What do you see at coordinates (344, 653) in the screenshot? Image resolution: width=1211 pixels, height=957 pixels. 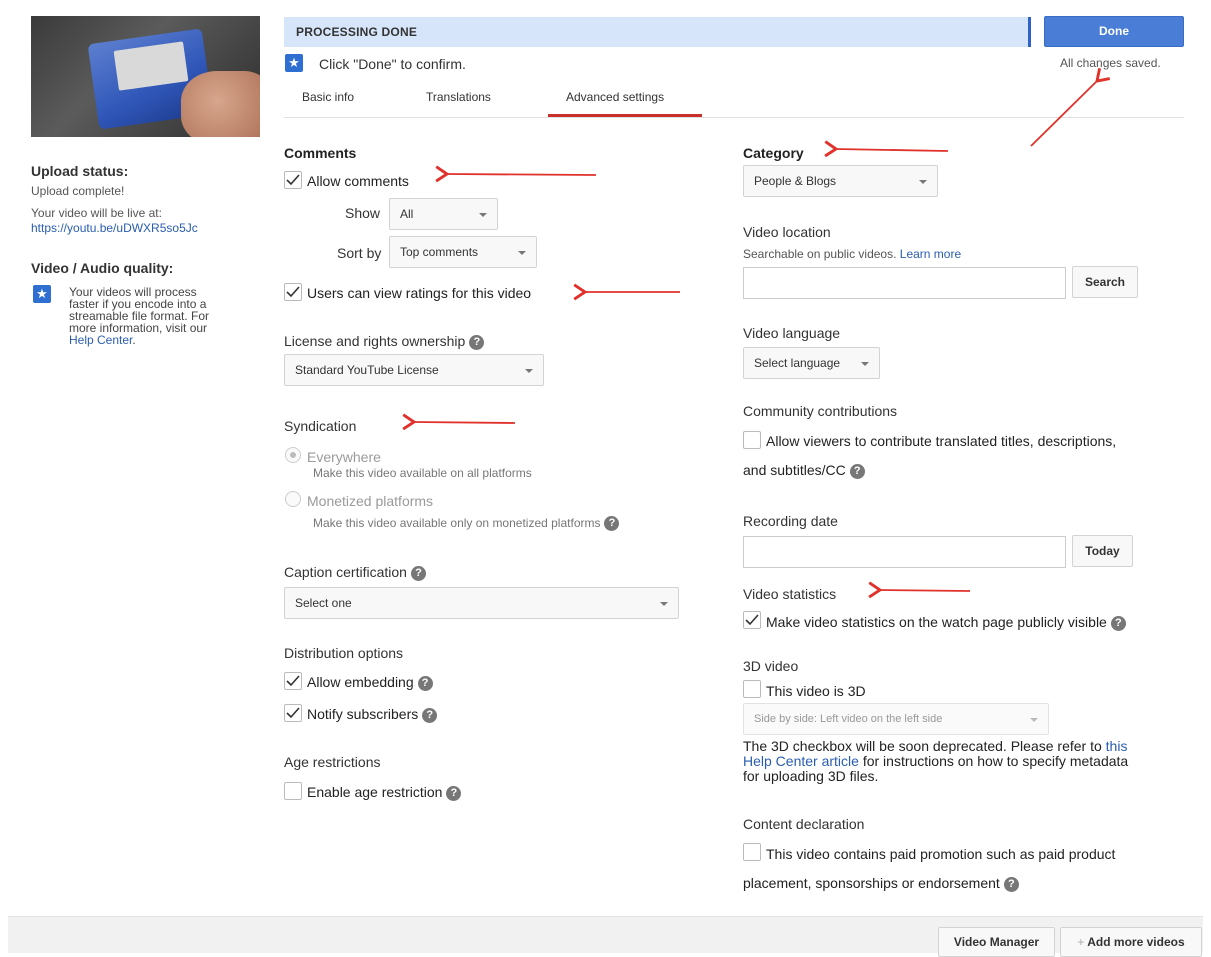 I see `distribution-title: Distribution options` at bounding box center [344, 653].